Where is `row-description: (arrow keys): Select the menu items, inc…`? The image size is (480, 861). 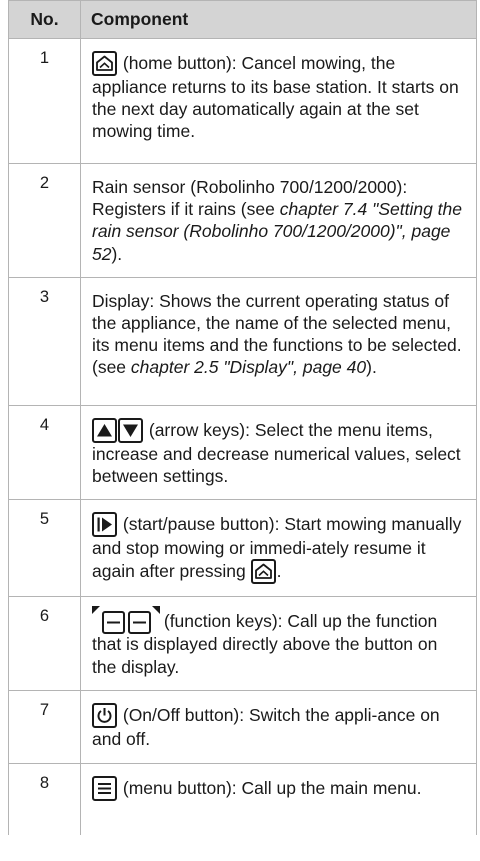
row-description: (arrow keys): Select the menu items, inc… is located at coordinates (278, 452).